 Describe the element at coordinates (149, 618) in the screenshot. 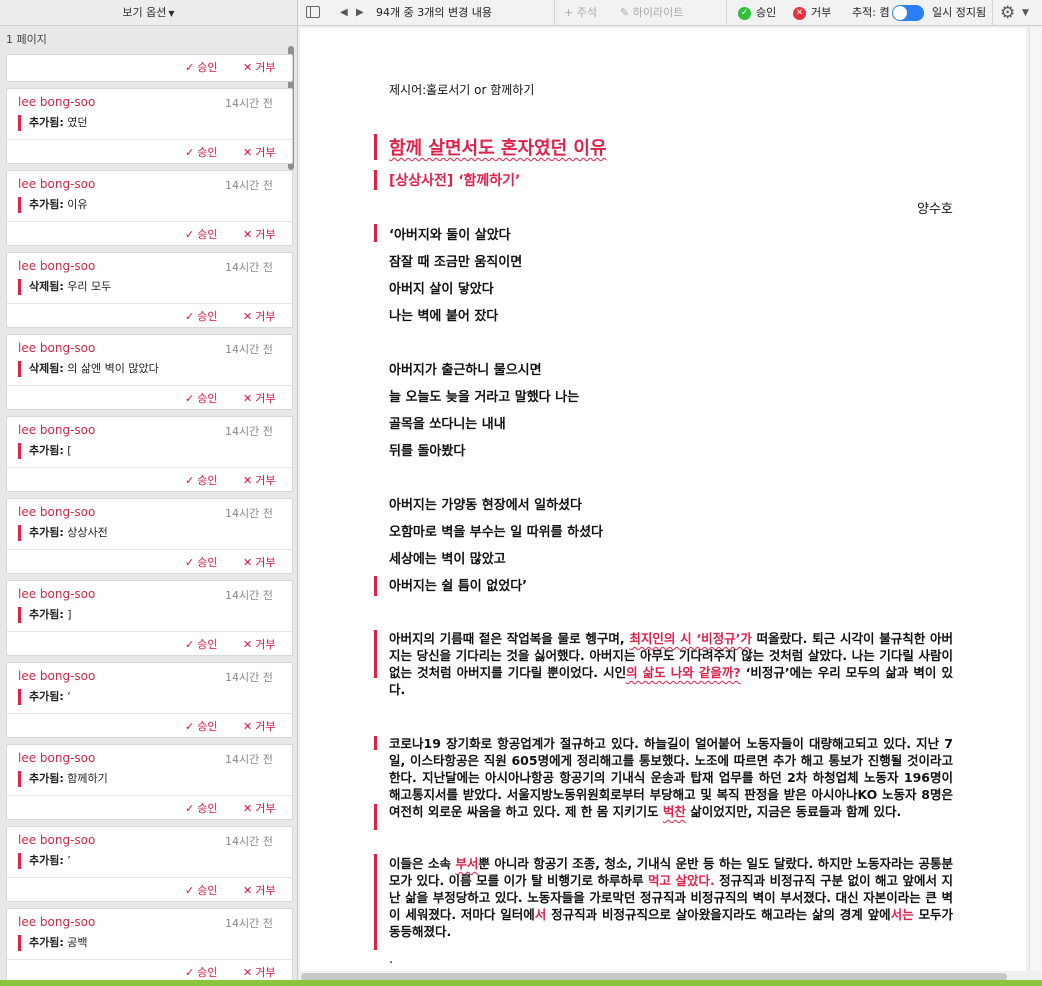

I see `change-card: lee bong-soo 14시간 전 추가됨: ] ✓ 승인 ✕ 거부` at that location.